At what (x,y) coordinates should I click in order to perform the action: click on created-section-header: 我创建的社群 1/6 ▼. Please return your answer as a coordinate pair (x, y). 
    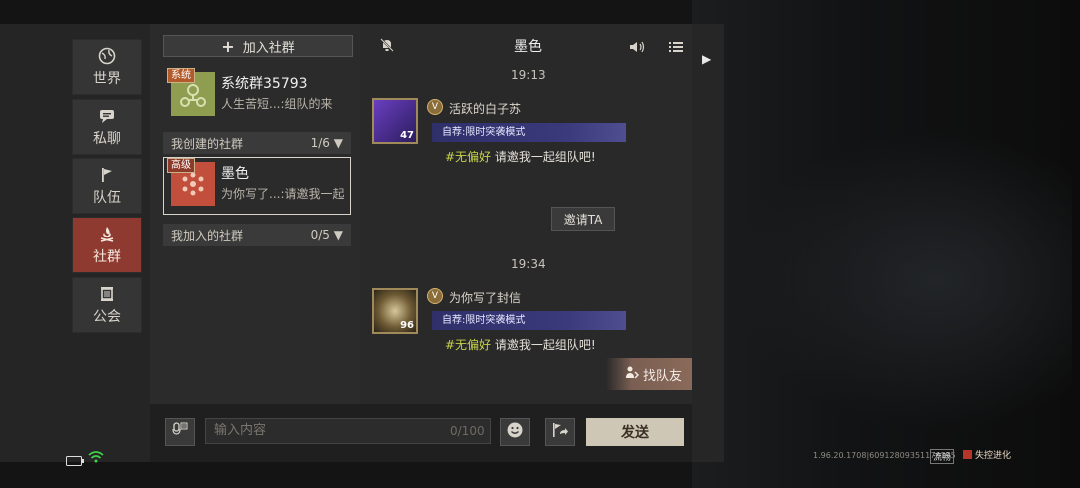
    Looking at the image, I should click on (257, 143).